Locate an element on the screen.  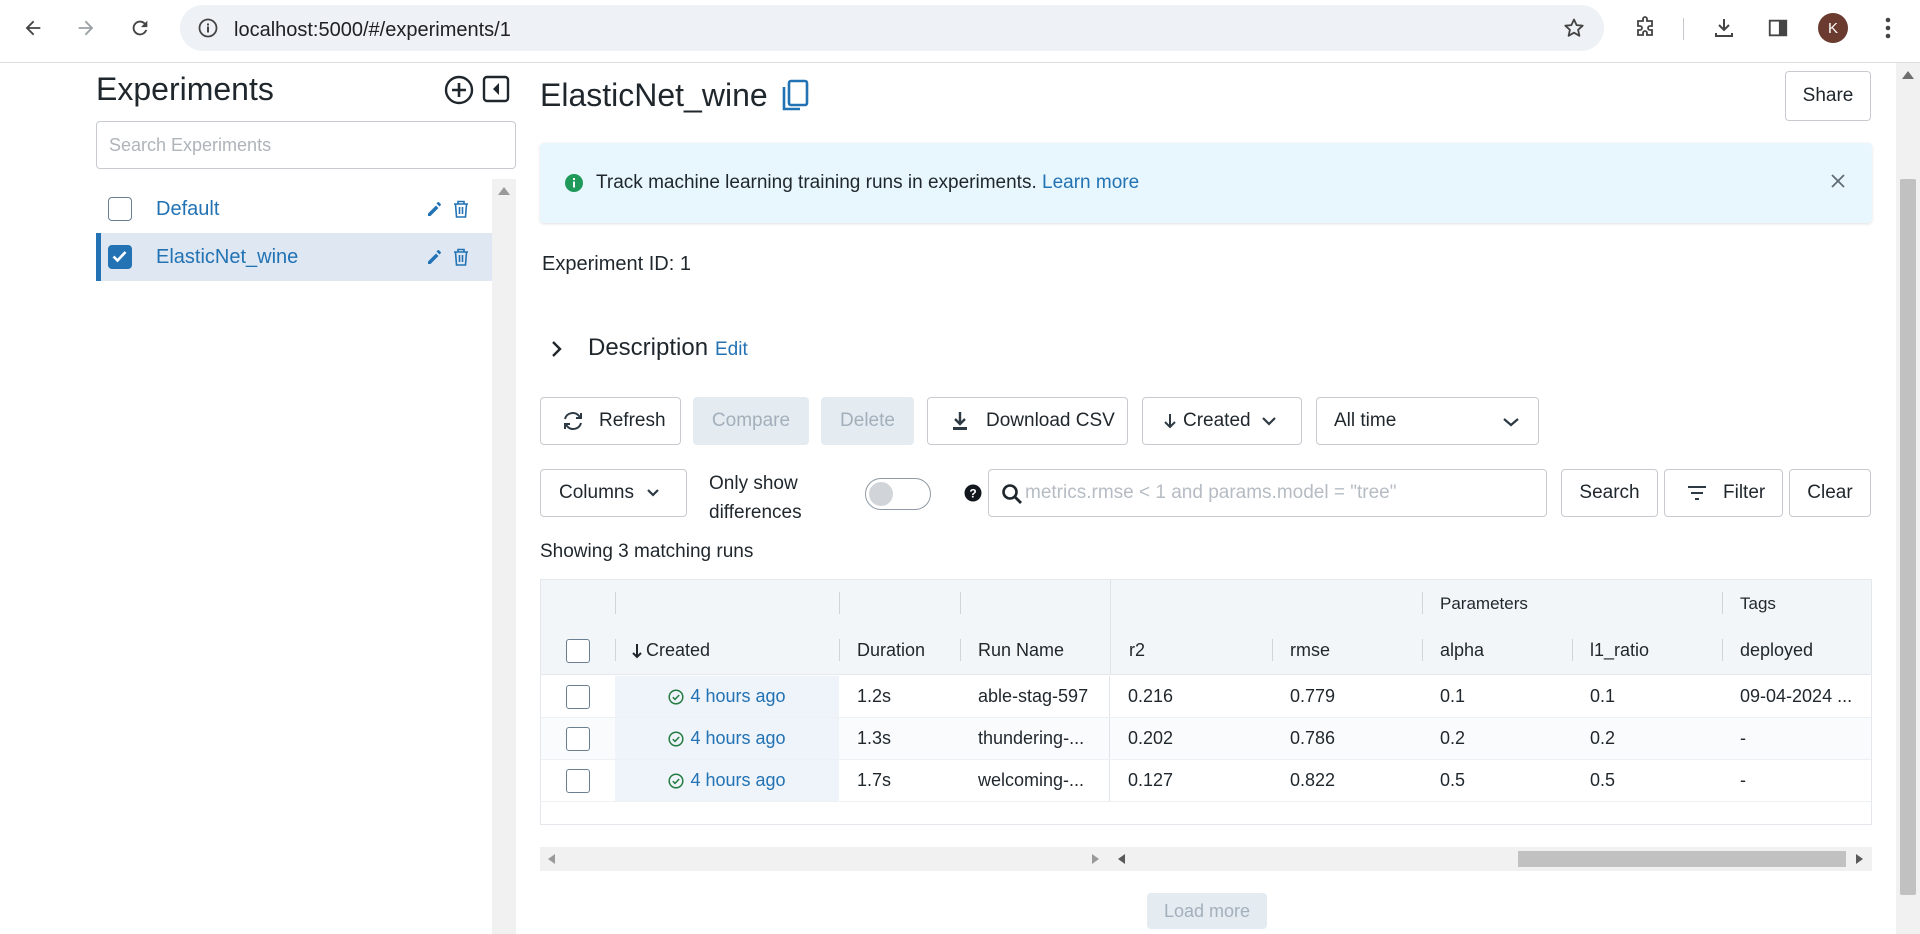
share-button: Share is located at coordinates (1828, 96).